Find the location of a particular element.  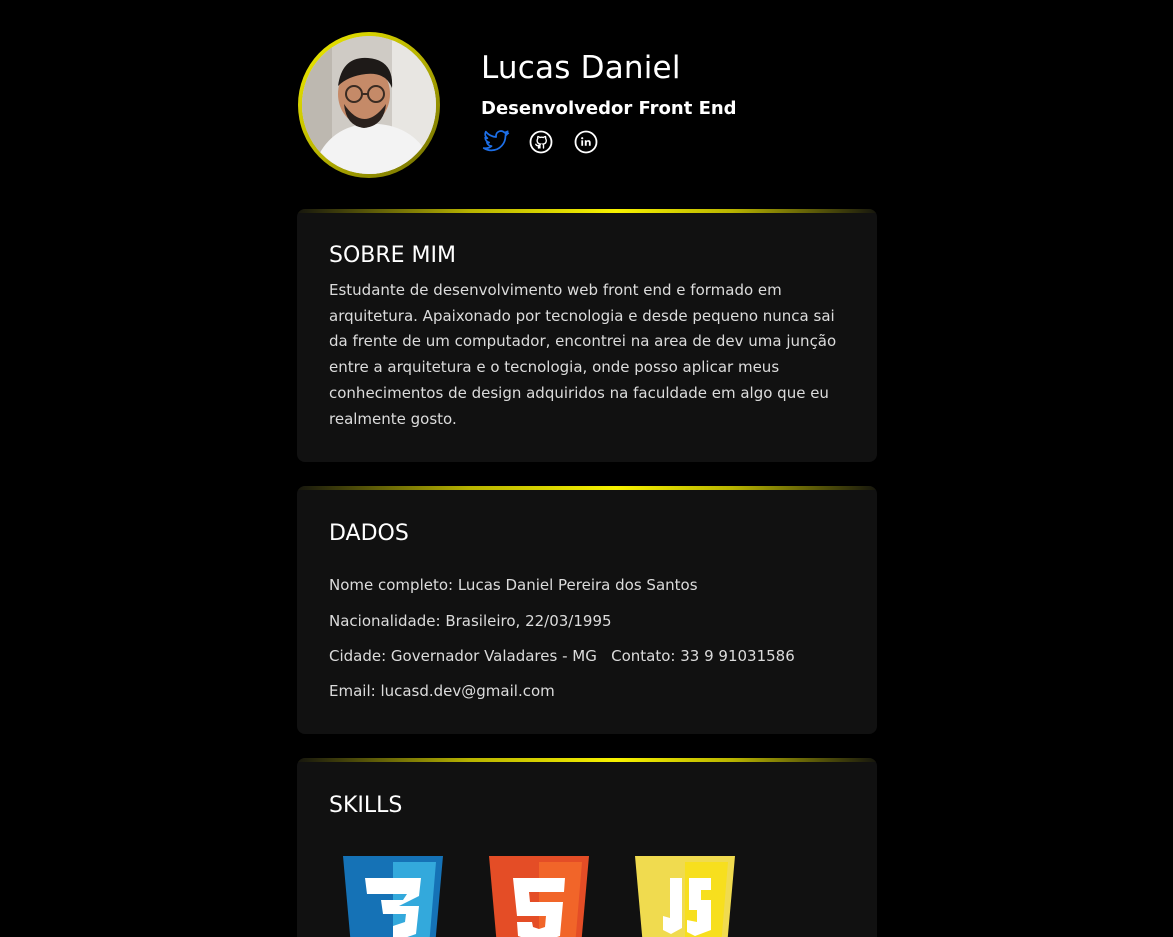

profile-name: Lucas Daniel is located at coordinates (581, 68).